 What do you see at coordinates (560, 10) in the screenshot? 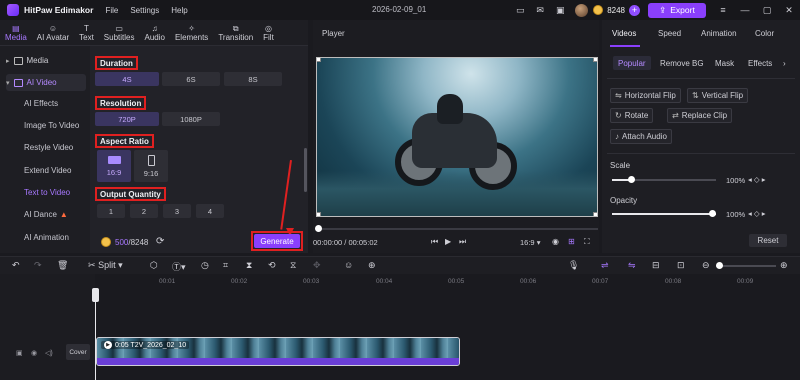
I see `gift-icon: ▣` at bounding box center [560, 10].